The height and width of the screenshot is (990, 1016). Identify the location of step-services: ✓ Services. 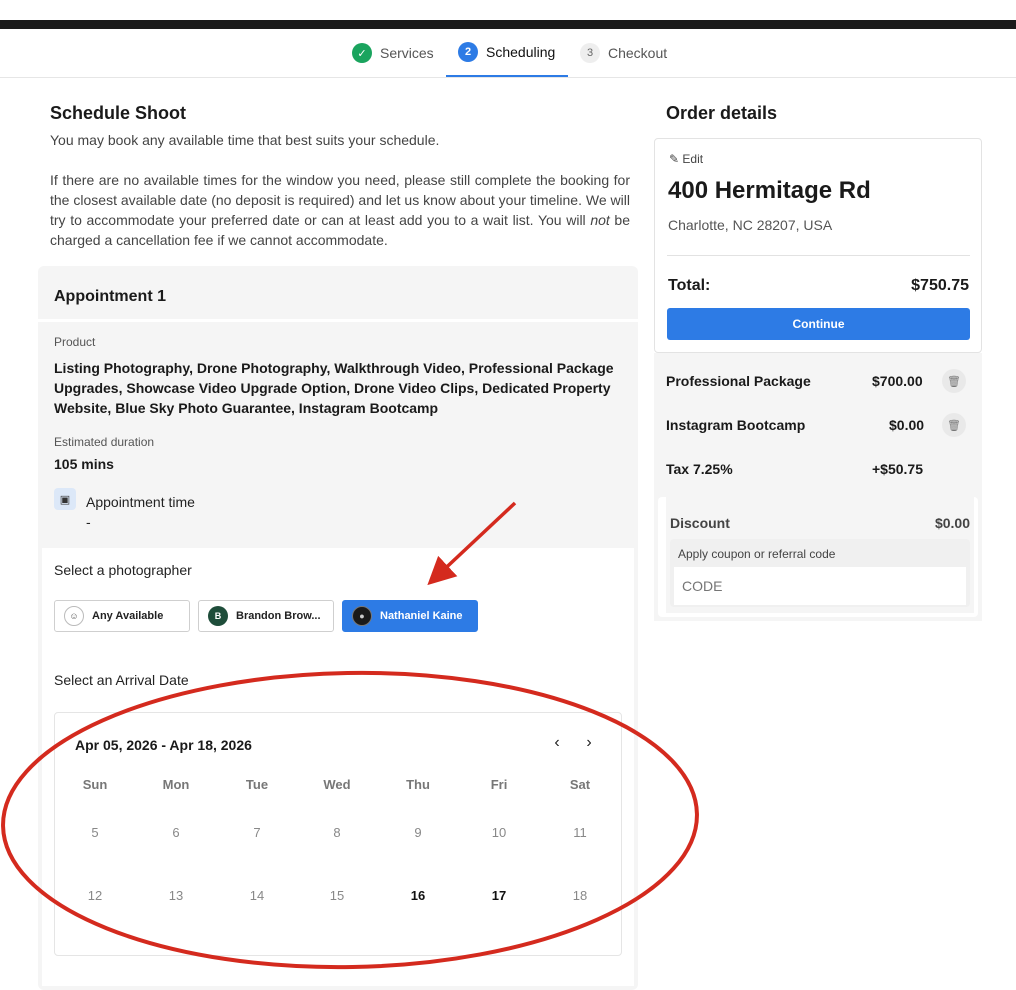
(393, 53).